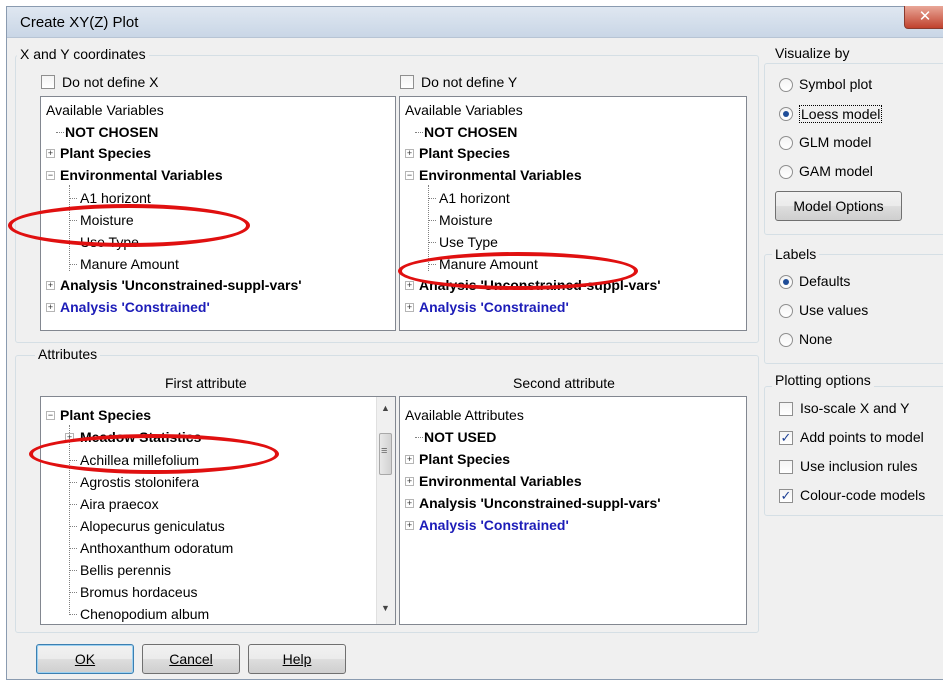  I want to click on second-attribute-header: Second attribute, so click(564, 383).